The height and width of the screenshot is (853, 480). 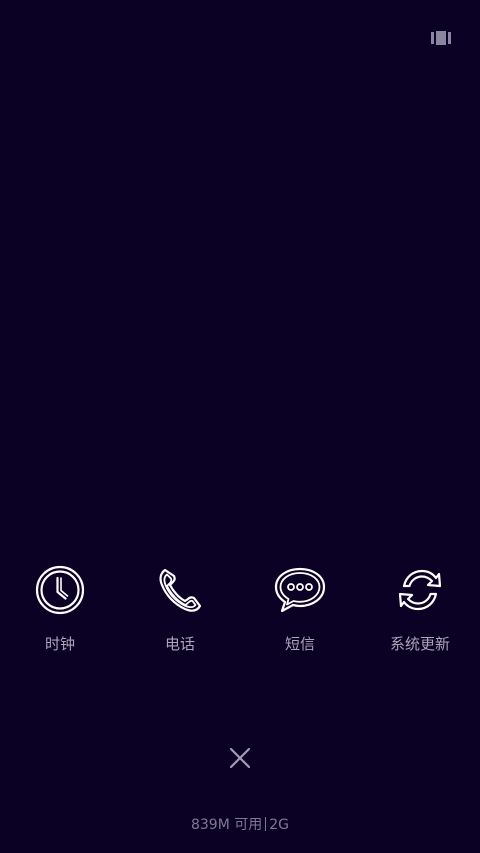 I want to click on refresh-icon, so click(x=420, y=590).